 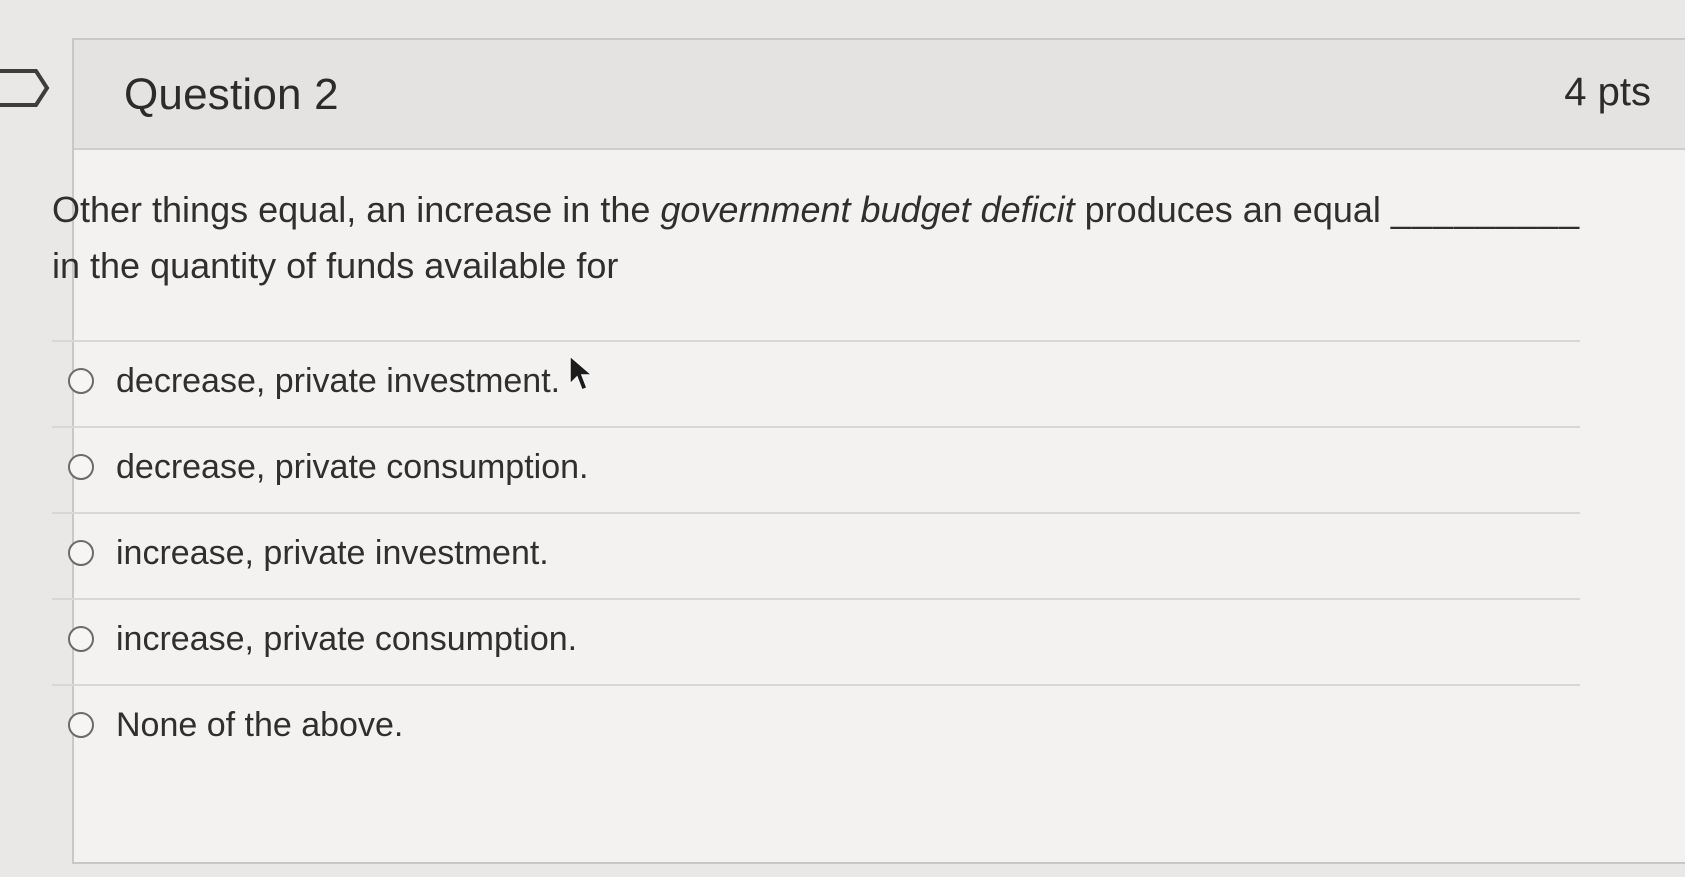 I want to click on answer-label: decrease, private investment., so click(x=338, y=381).